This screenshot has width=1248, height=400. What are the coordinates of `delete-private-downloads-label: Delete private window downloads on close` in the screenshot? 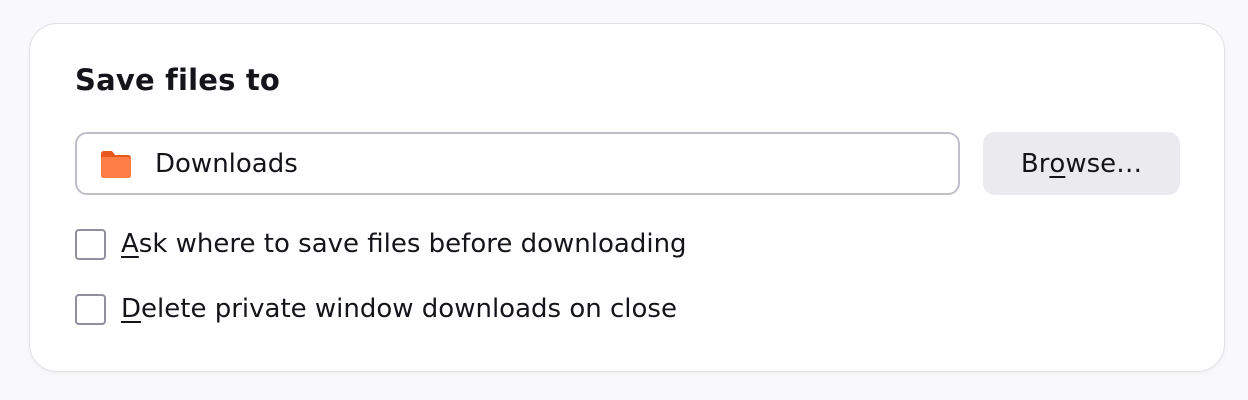 It's located at (399, 309).